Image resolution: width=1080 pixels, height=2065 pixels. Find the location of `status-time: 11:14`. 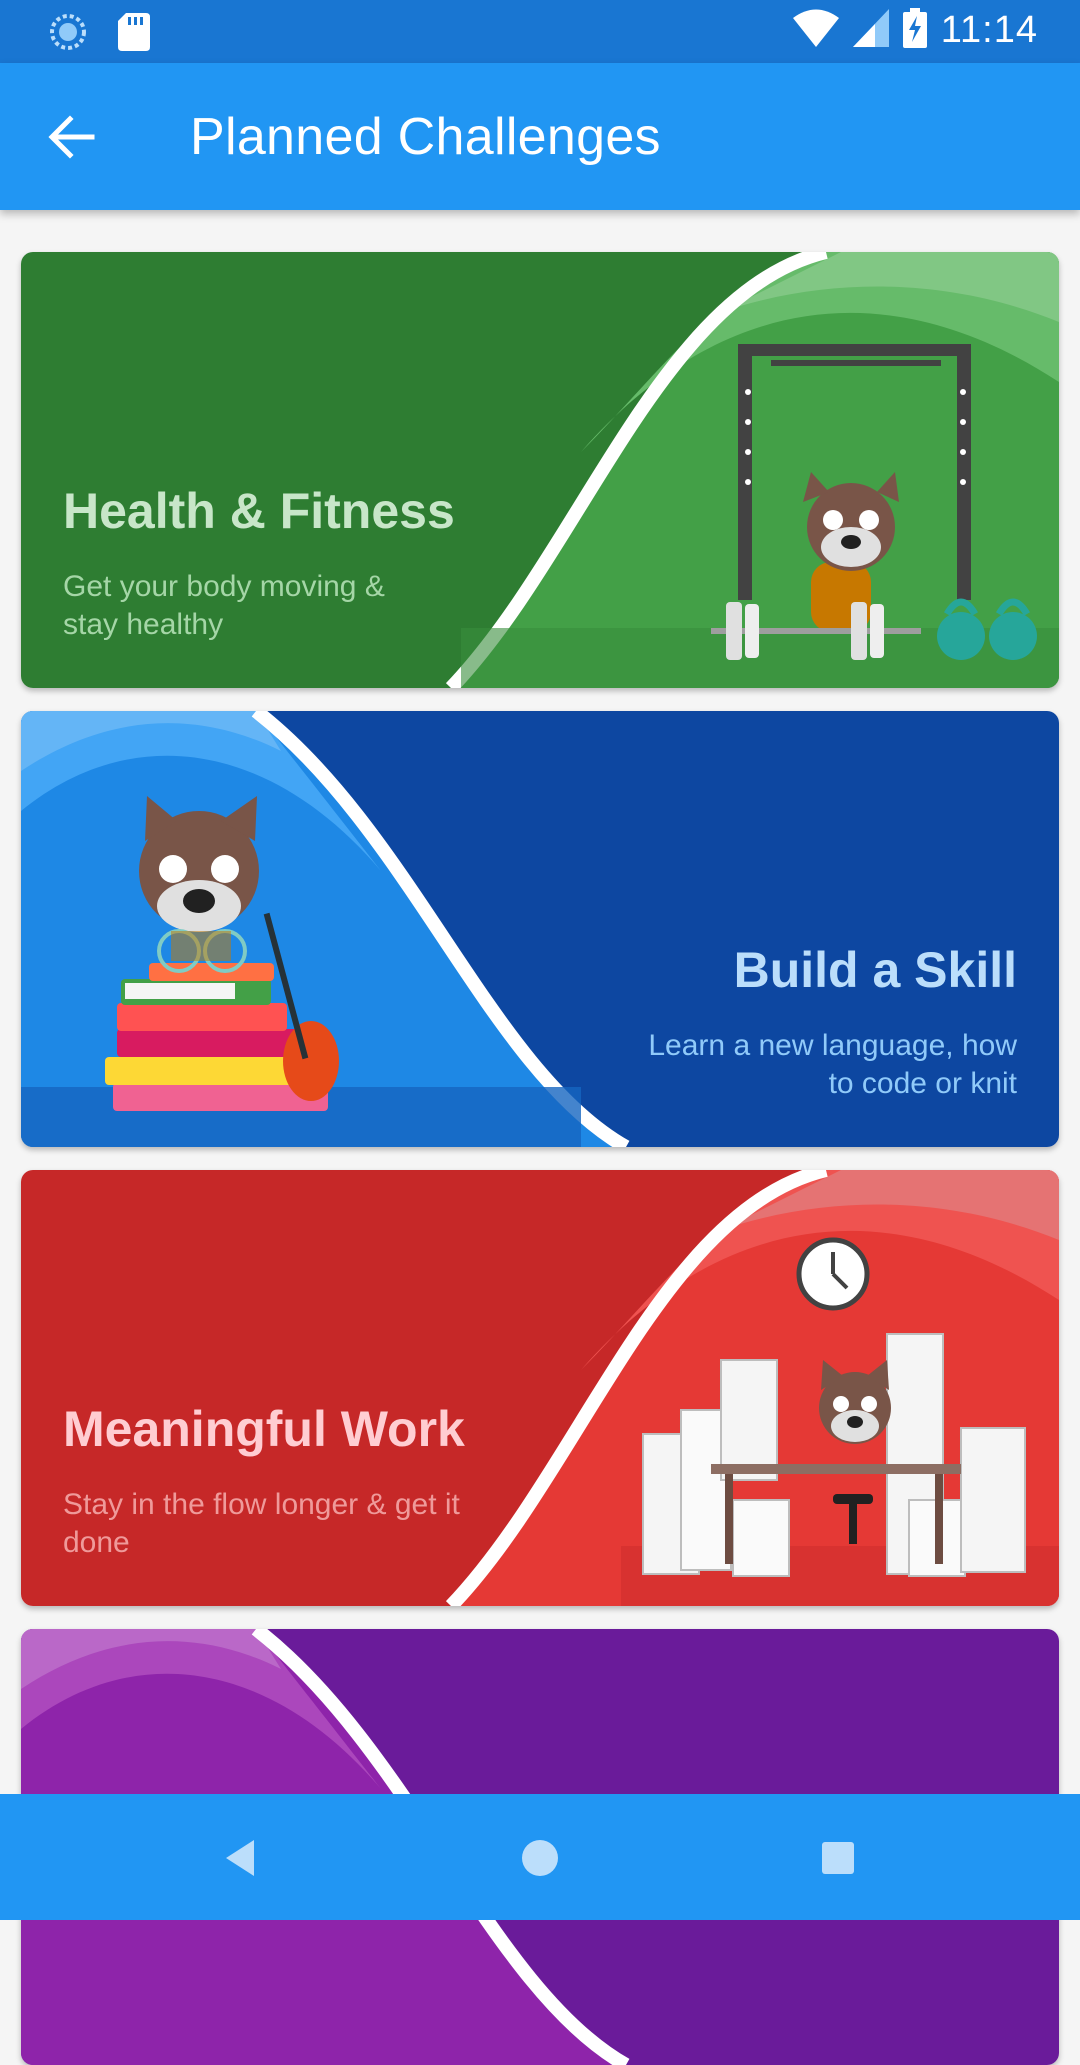

status-time: 11:14 is located at coordinates (989, 30).